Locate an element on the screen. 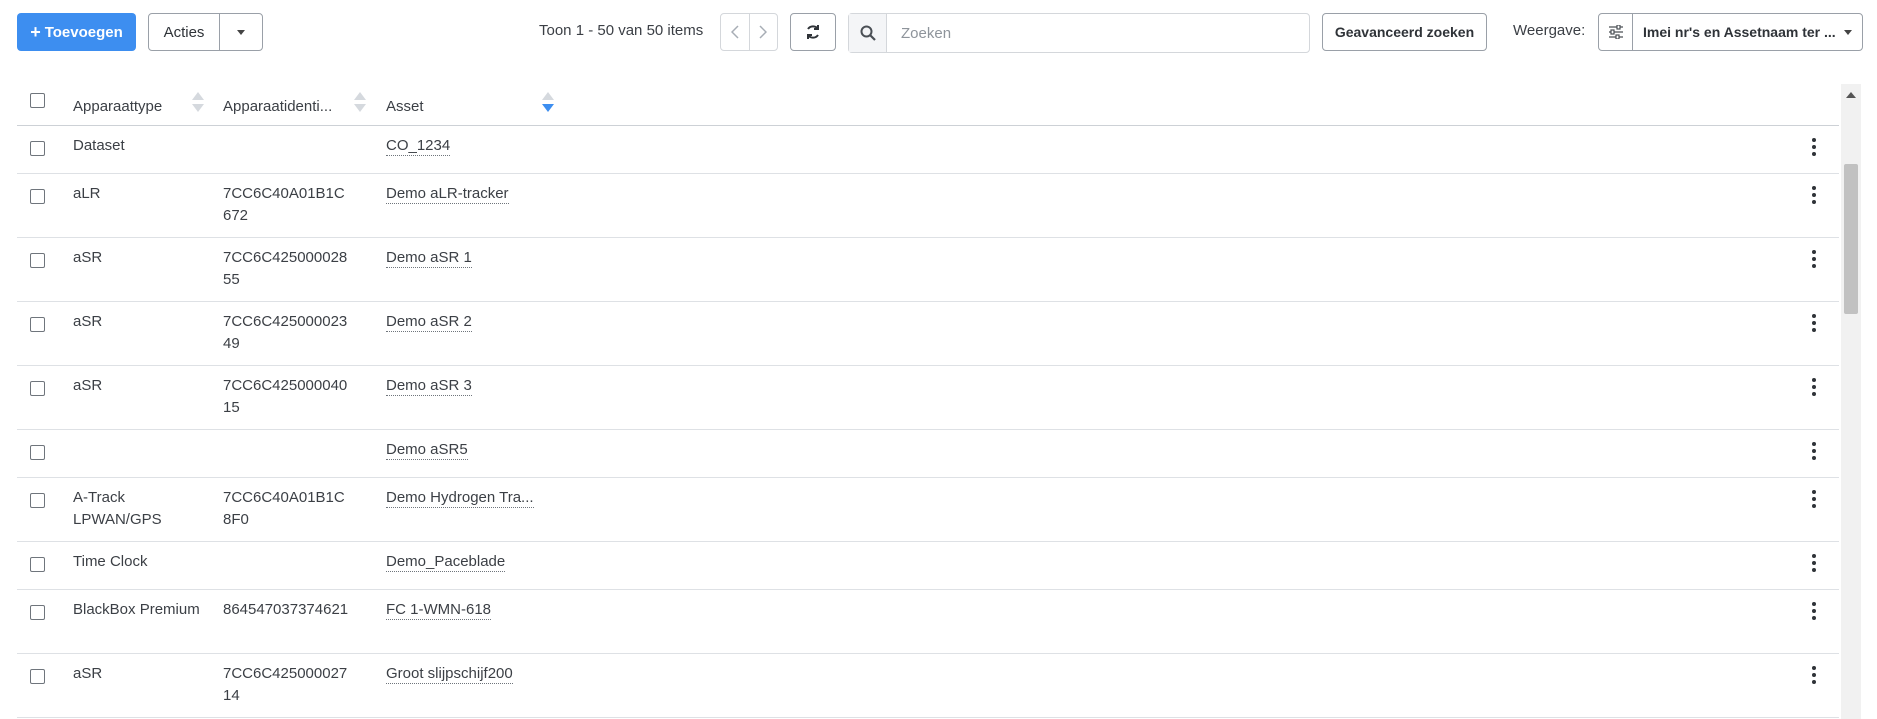 Image resolution: width=1877 pixels, height=719 pixels. cell-apparaatidentificatie: 7CC6C42500004015 is located at coordinates (285, 396).